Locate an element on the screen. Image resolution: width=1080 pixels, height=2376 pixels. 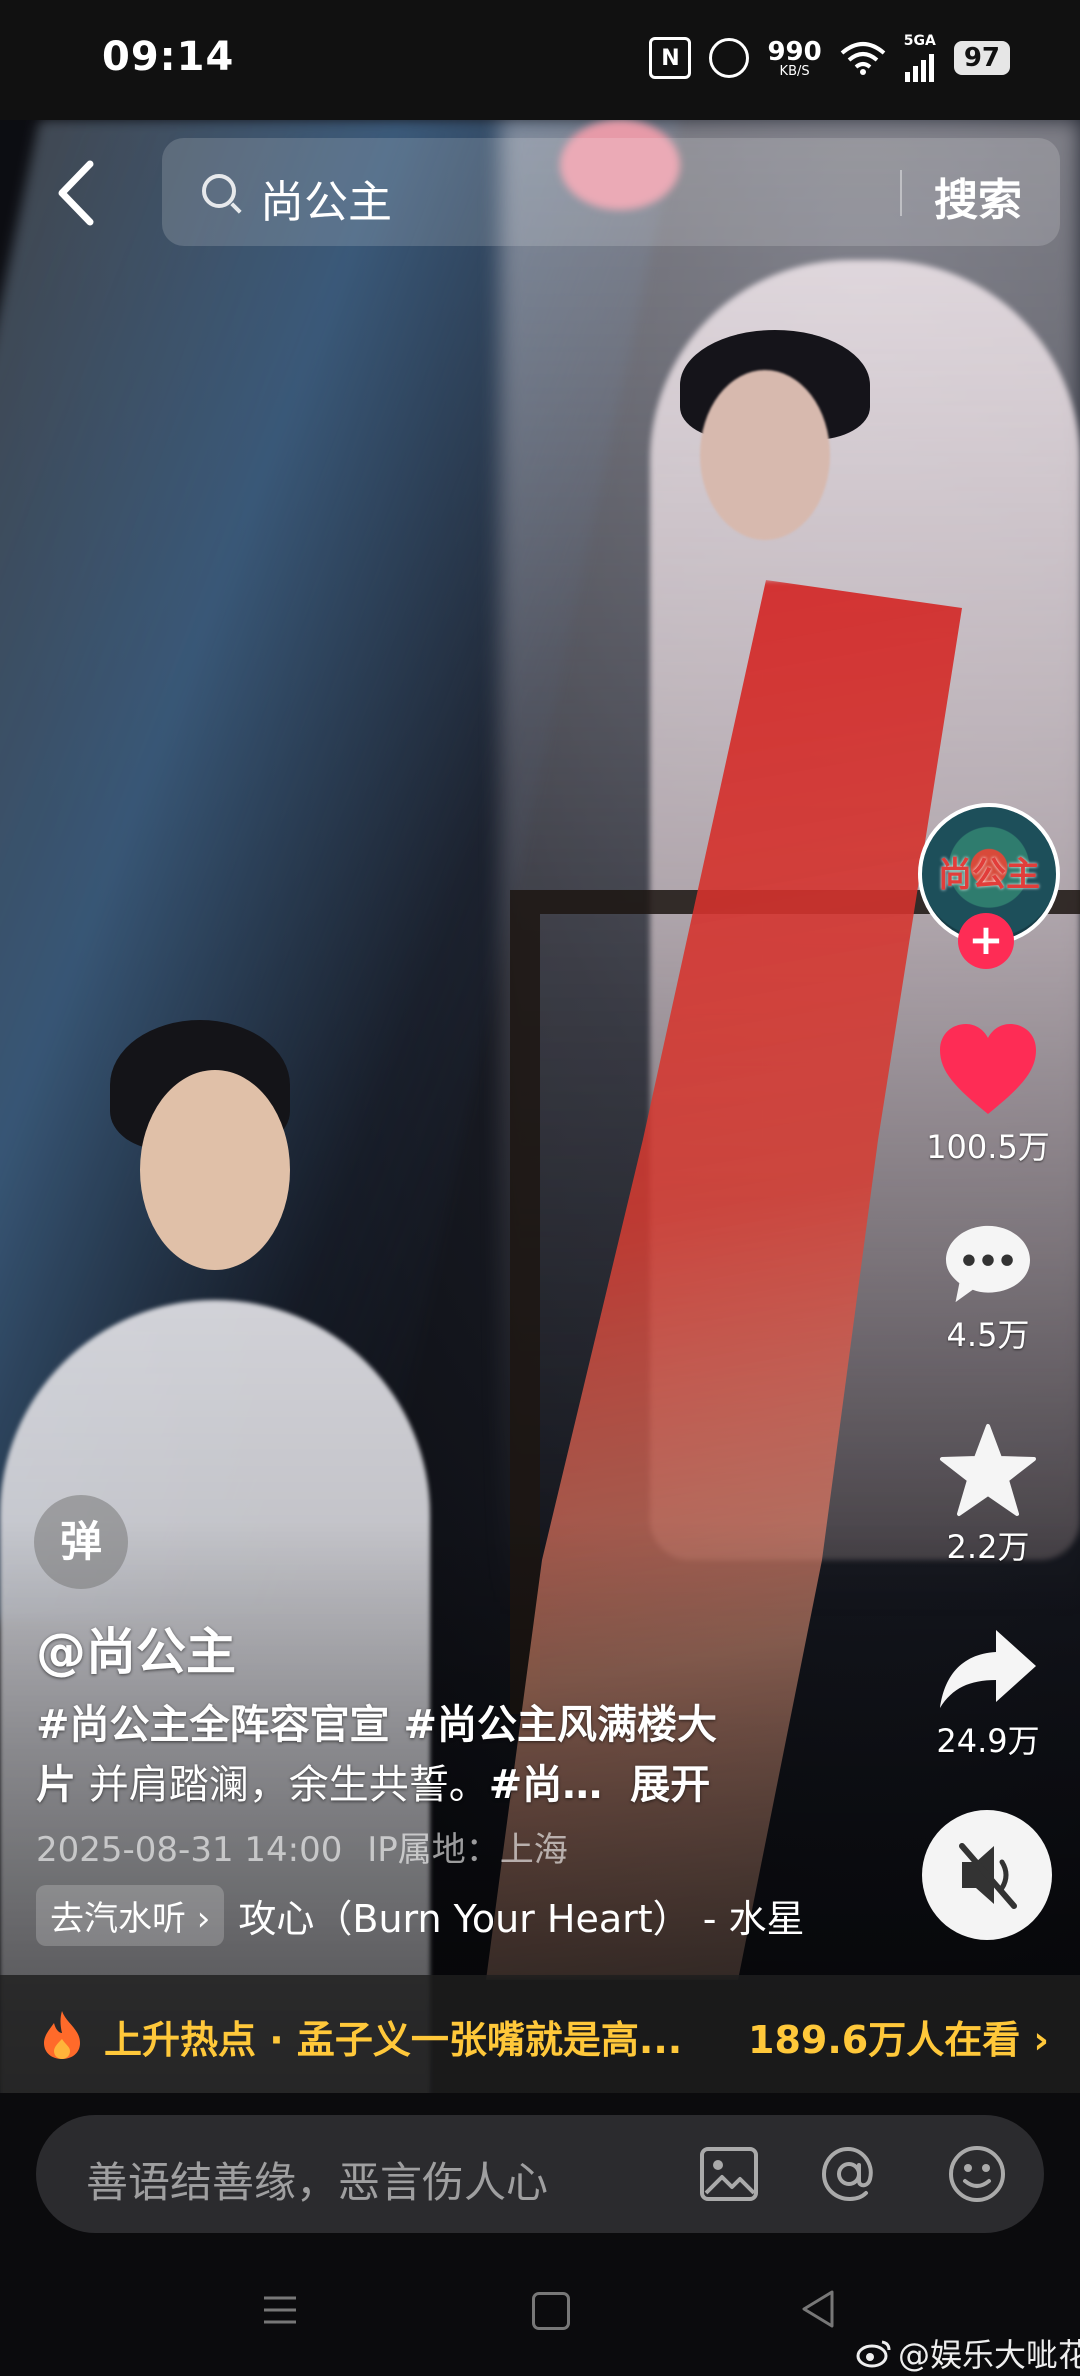
at-icon is located at coordinates (849, 2174).